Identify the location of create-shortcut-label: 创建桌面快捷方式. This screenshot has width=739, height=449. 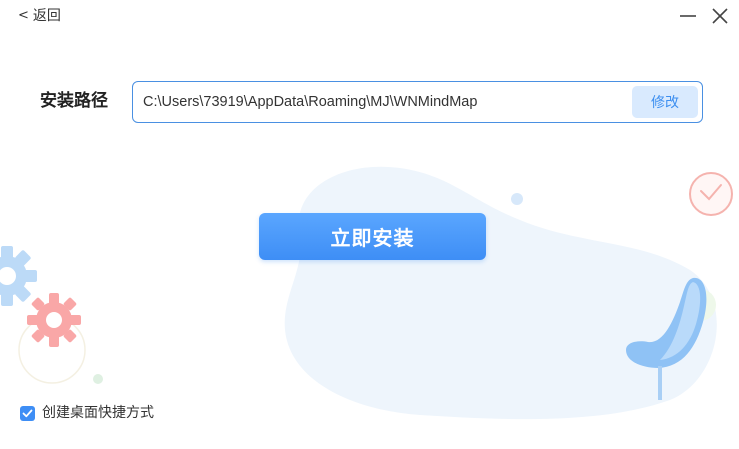
(98, 413).